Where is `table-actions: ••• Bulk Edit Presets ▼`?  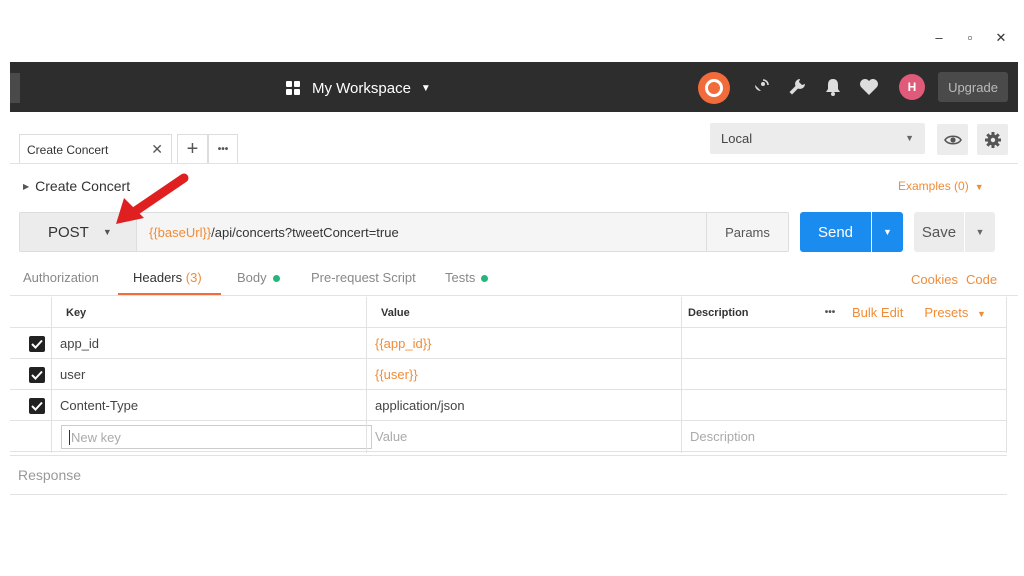 table-actions: ••• Bulk Edit Presets ▼ is located at coordinates (899, 312).